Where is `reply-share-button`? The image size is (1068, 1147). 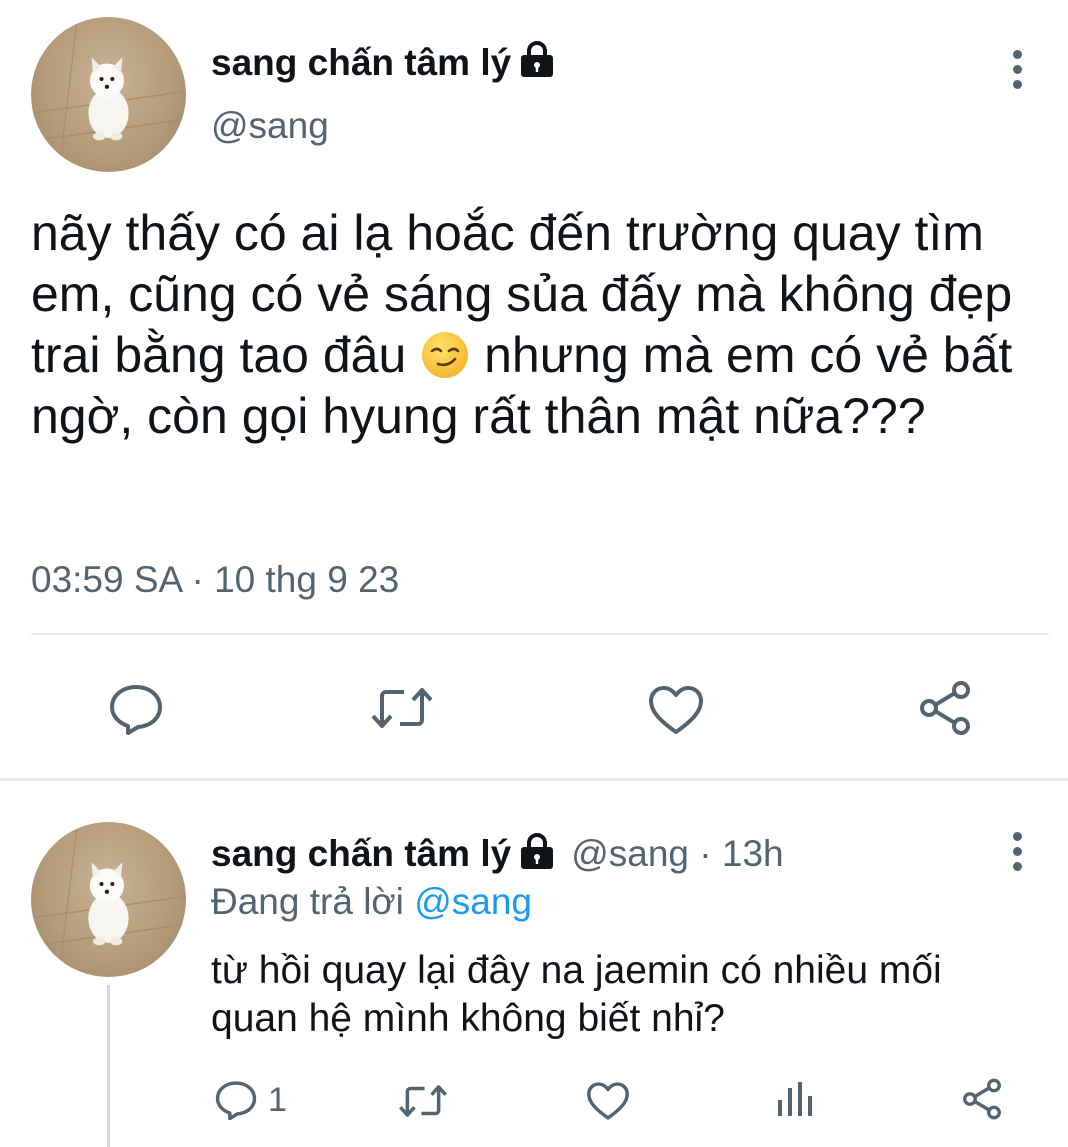
reply-share-button is located at coordinates (982, 1099).